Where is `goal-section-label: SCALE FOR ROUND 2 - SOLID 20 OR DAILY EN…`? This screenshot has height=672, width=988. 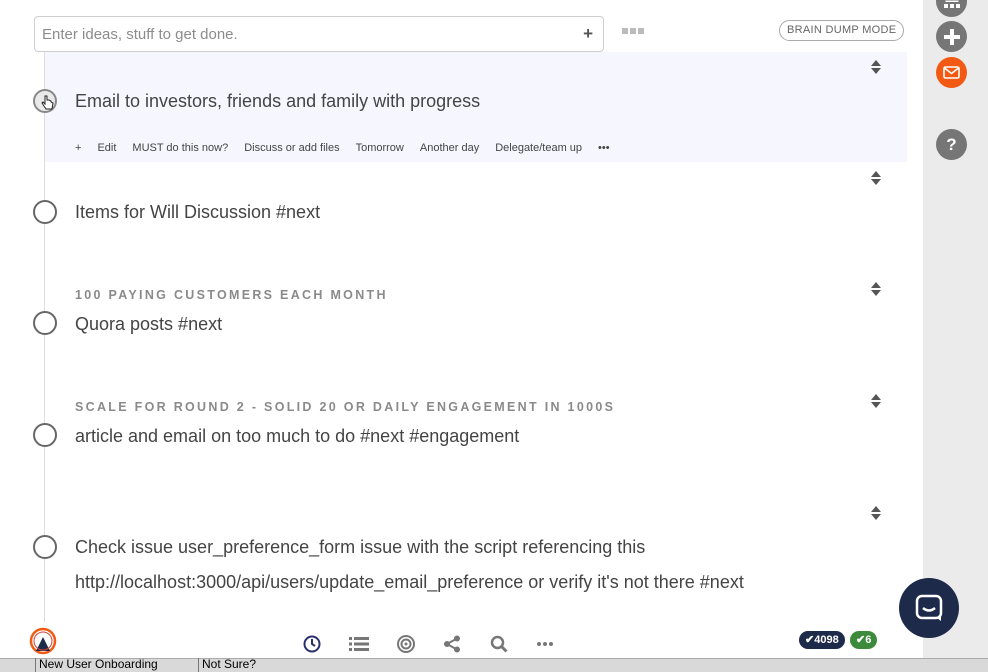
goal-section-label: SCALE FOR ROUND 2 - SOLID 20 OR DAILY EN… is located at coordinates (345, 407).